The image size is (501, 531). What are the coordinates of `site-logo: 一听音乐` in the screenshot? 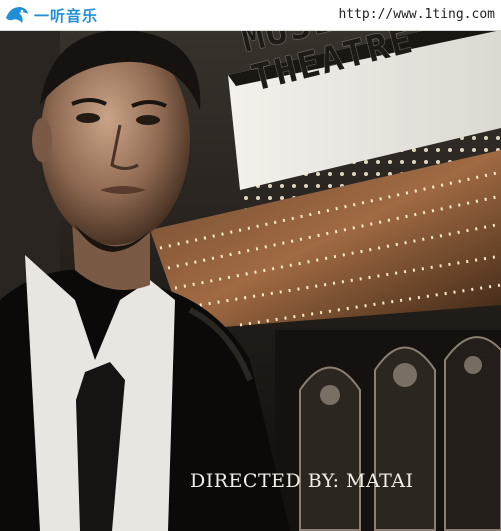 It's located at (51, 15).